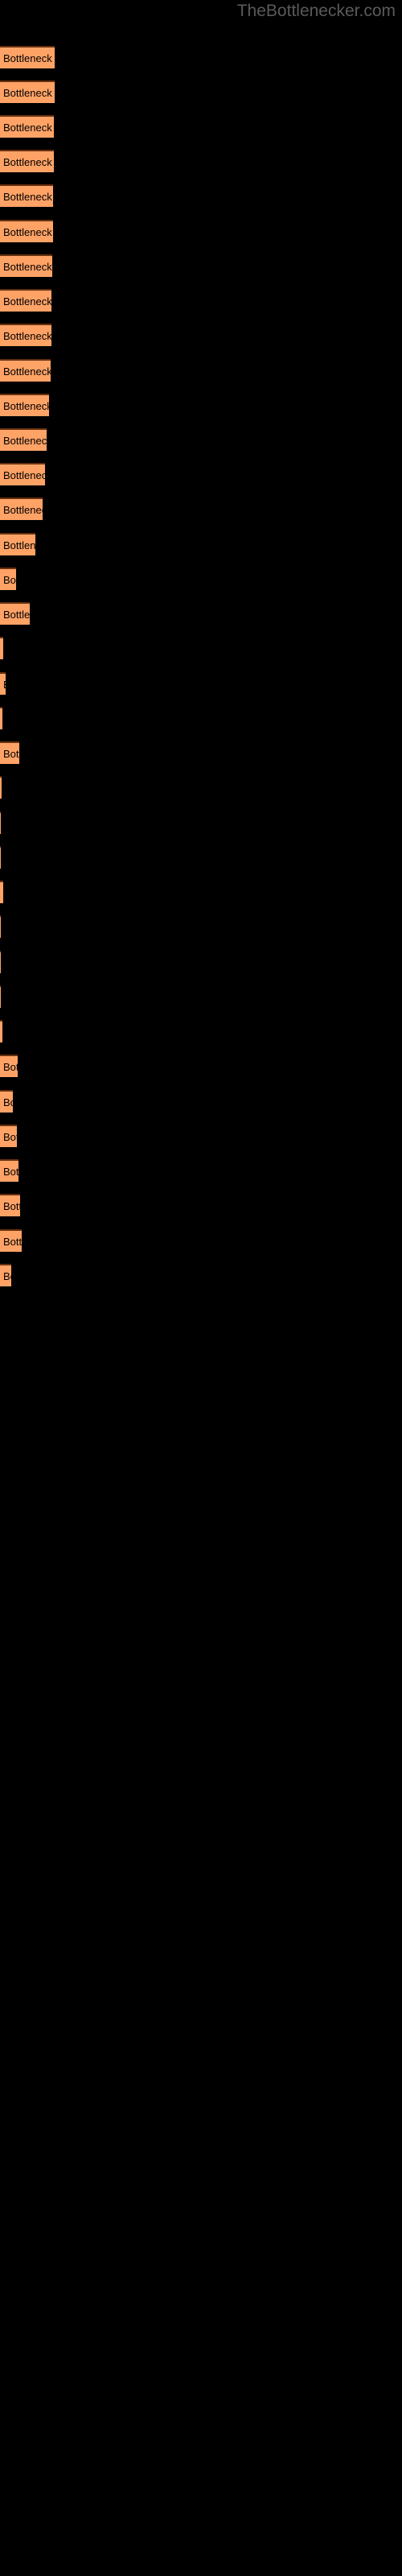 This screenshot has height=2576, width=402. Describe the element at coordinates (1, 718) in the screenshot. I see `bar-20: Bottleneck result` at that location.